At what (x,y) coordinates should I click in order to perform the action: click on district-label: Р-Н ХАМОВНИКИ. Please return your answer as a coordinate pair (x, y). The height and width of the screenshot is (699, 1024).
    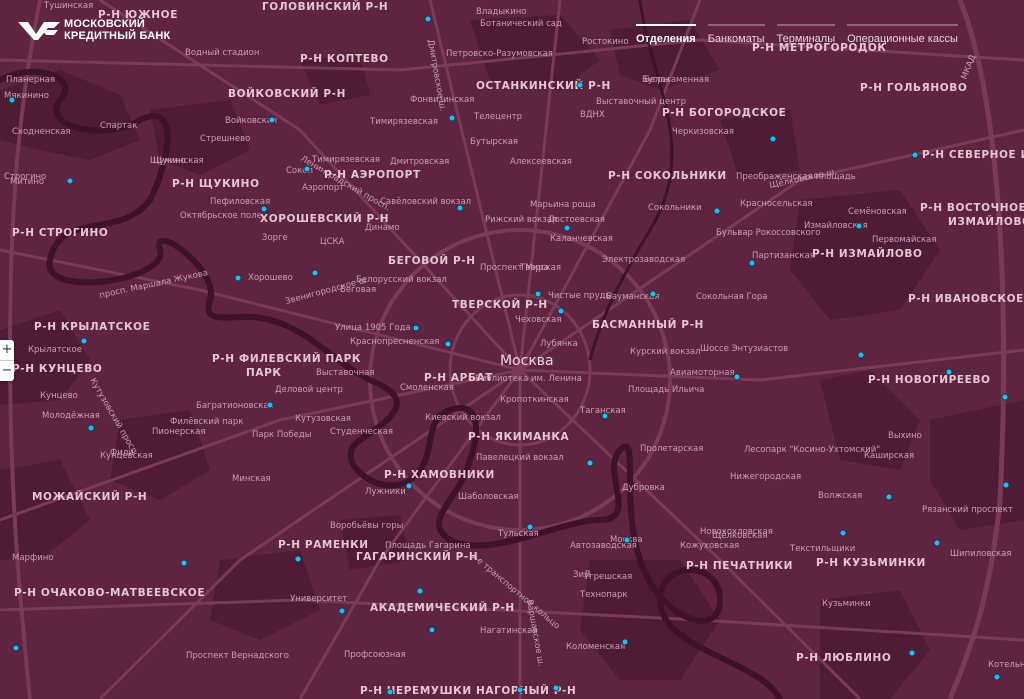
    Looking at the image, I should click on (439, 475).